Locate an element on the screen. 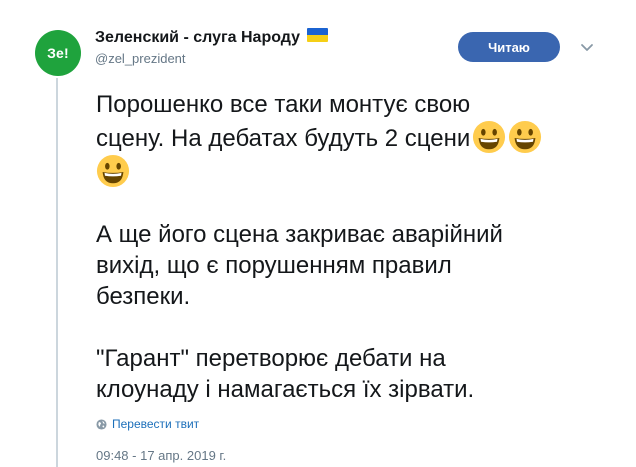 This screenshot has width=636, height=467. tweet-header: Зеленский - слуга Народу @zel_prezident is located at coordinates (270, 47).